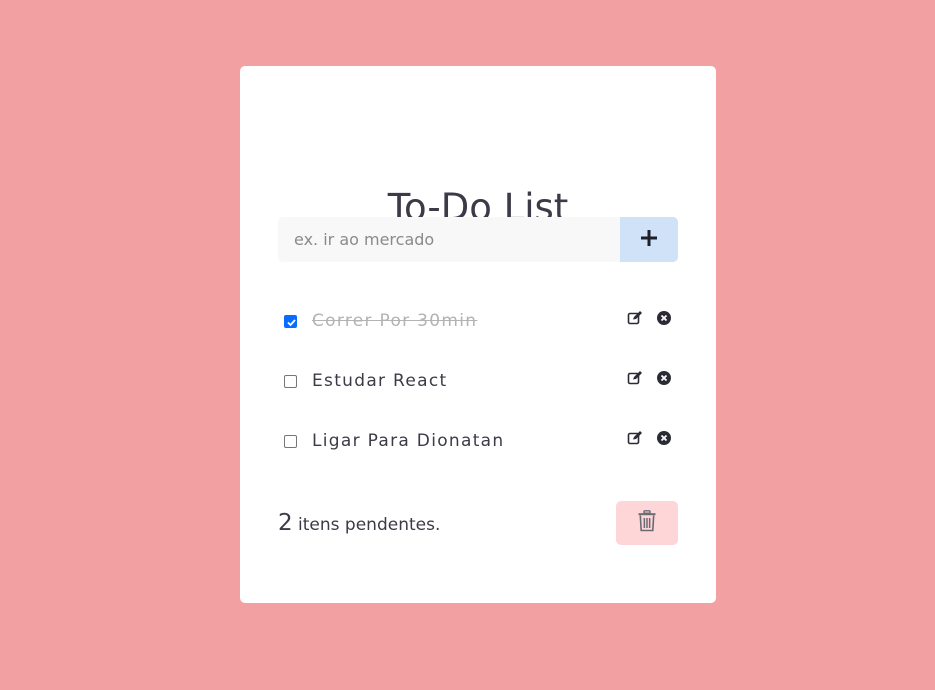 The height and width of the screenshot is (690, 935). I want to click on todo-text: Correr Por 30min, so click(395, 321).